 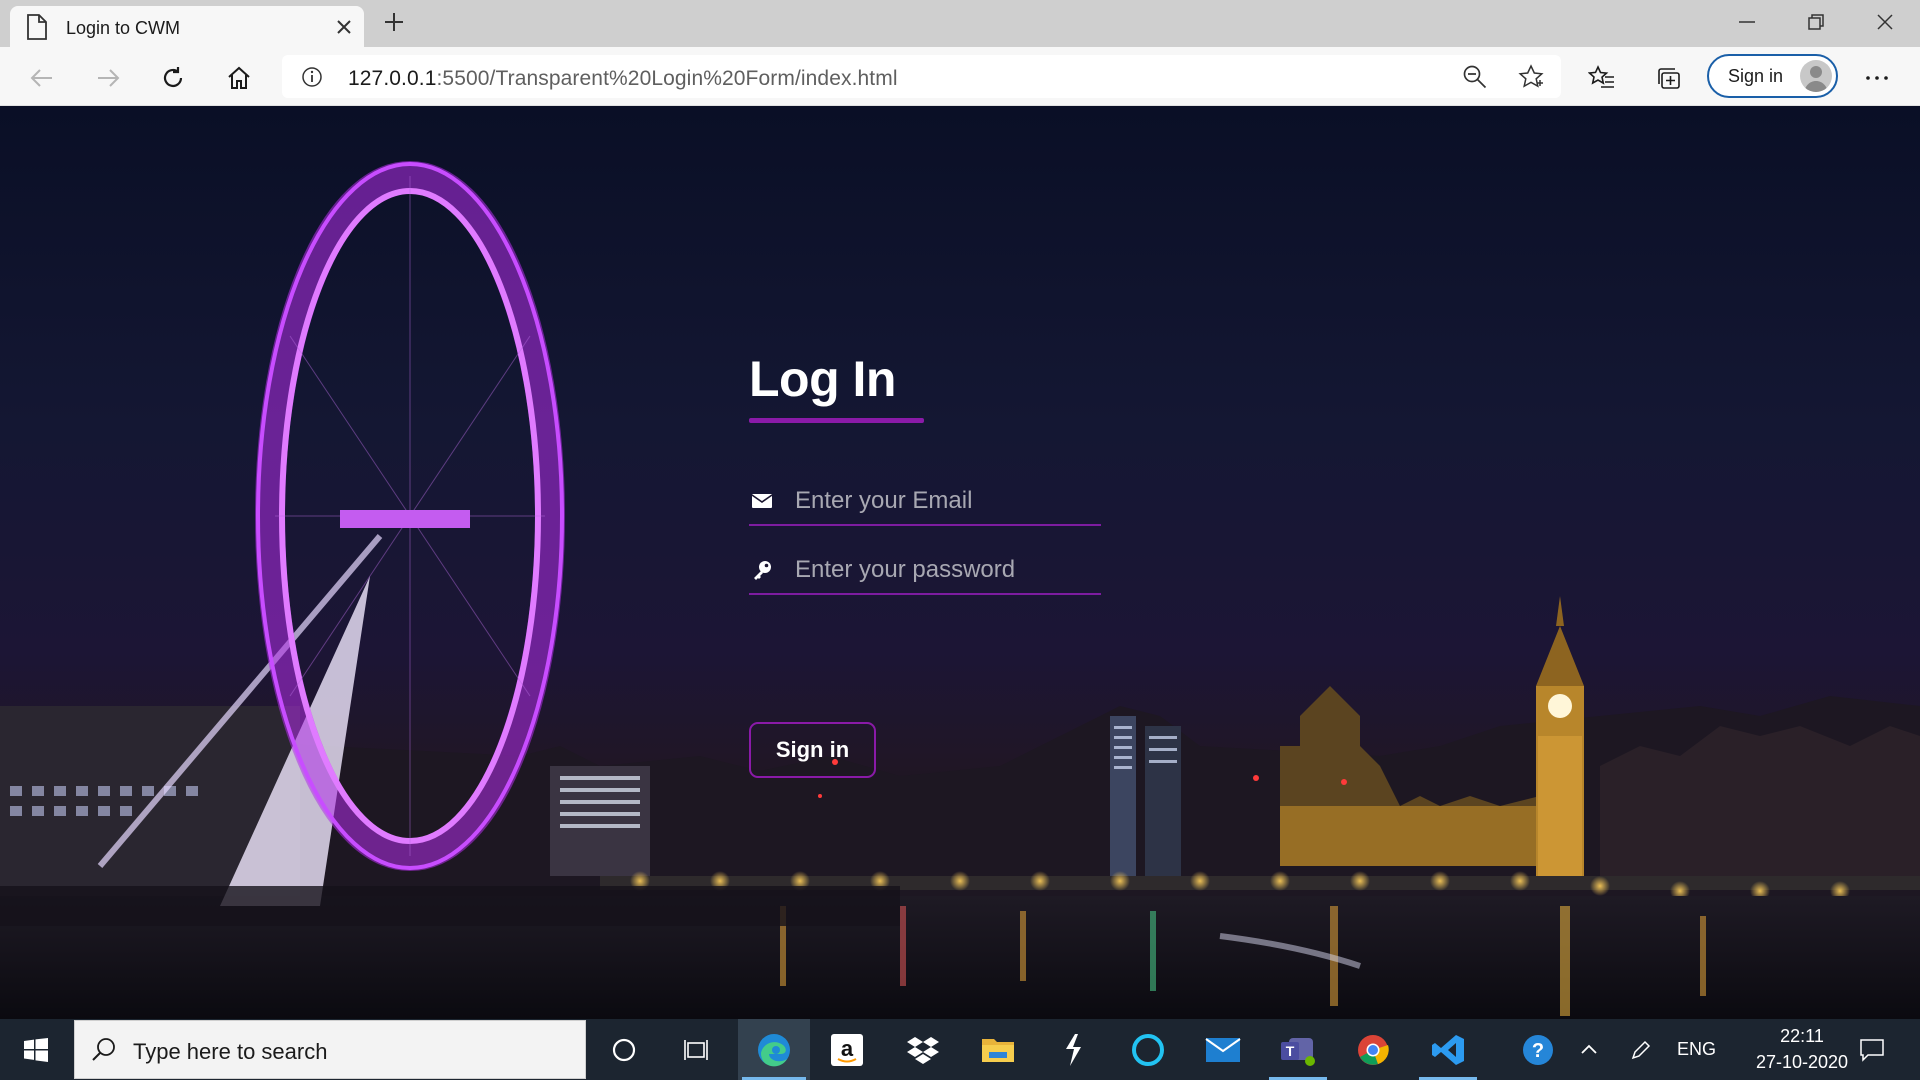 What do you see at coordinates (392, 78) in the screenshot?
I see `url-host: 127.0.0.1` at bounding box center [392, 78].